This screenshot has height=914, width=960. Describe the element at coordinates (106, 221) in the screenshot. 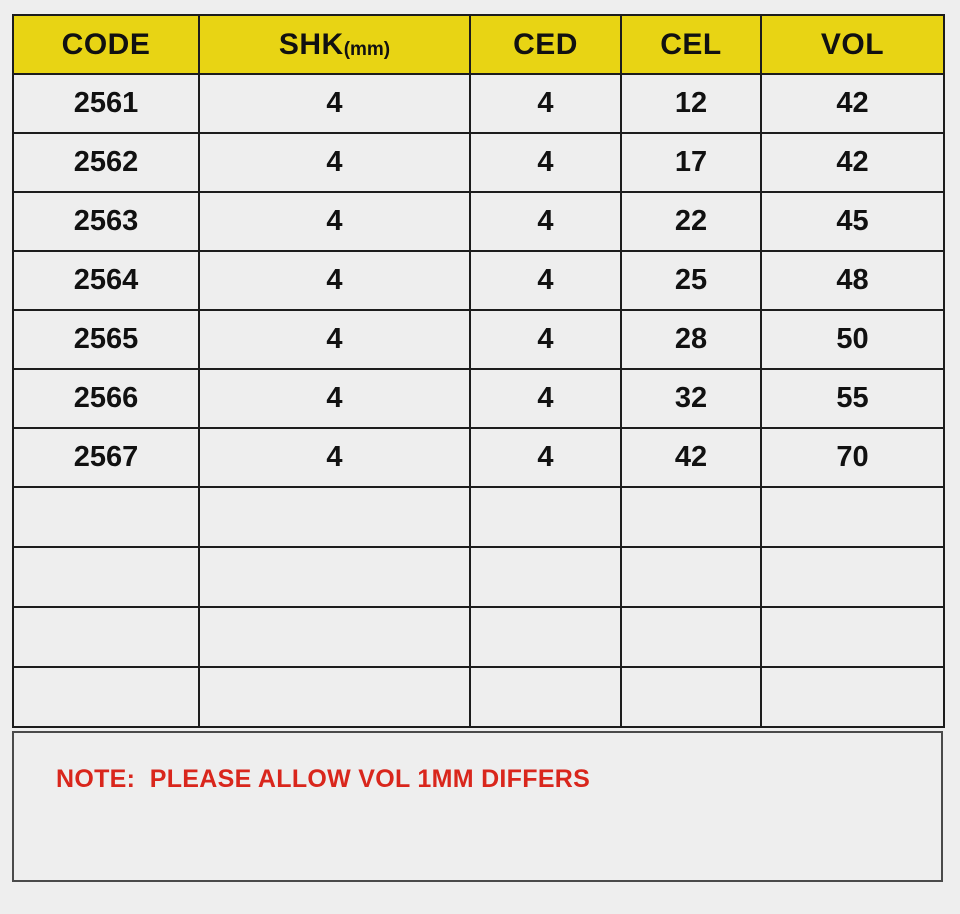

I see `cell-code: 2563` at that location.